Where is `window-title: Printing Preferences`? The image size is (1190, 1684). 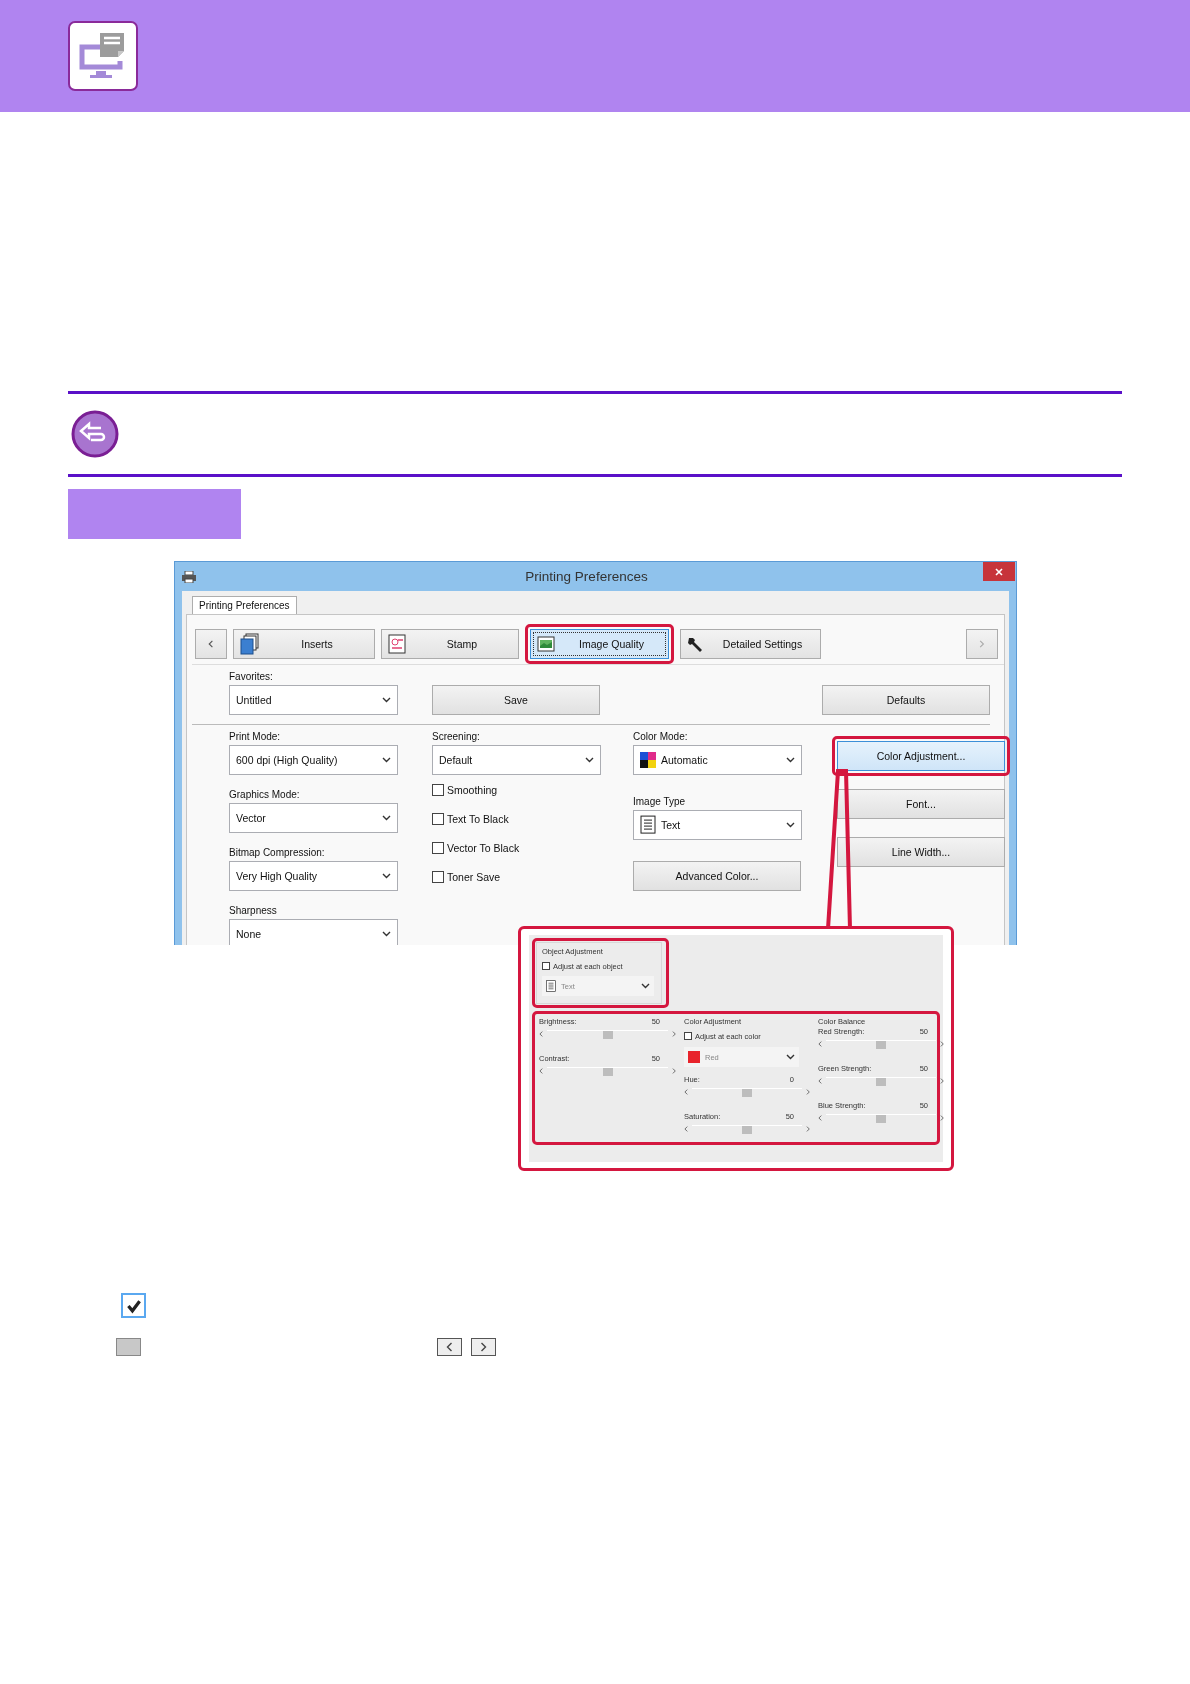
window-title: Printing Preferences is located at coordinates (586, 576).